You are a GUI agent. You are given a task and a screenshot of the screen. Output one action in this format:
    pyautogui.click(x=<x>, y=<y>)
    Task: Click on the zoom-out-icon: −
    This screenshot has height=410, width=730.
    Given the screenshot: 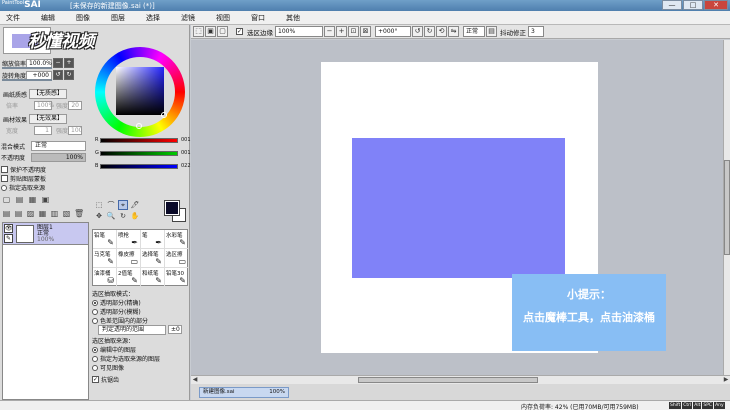 What is the action you would take?
    pyautogui.click(x=329, y=31)
    